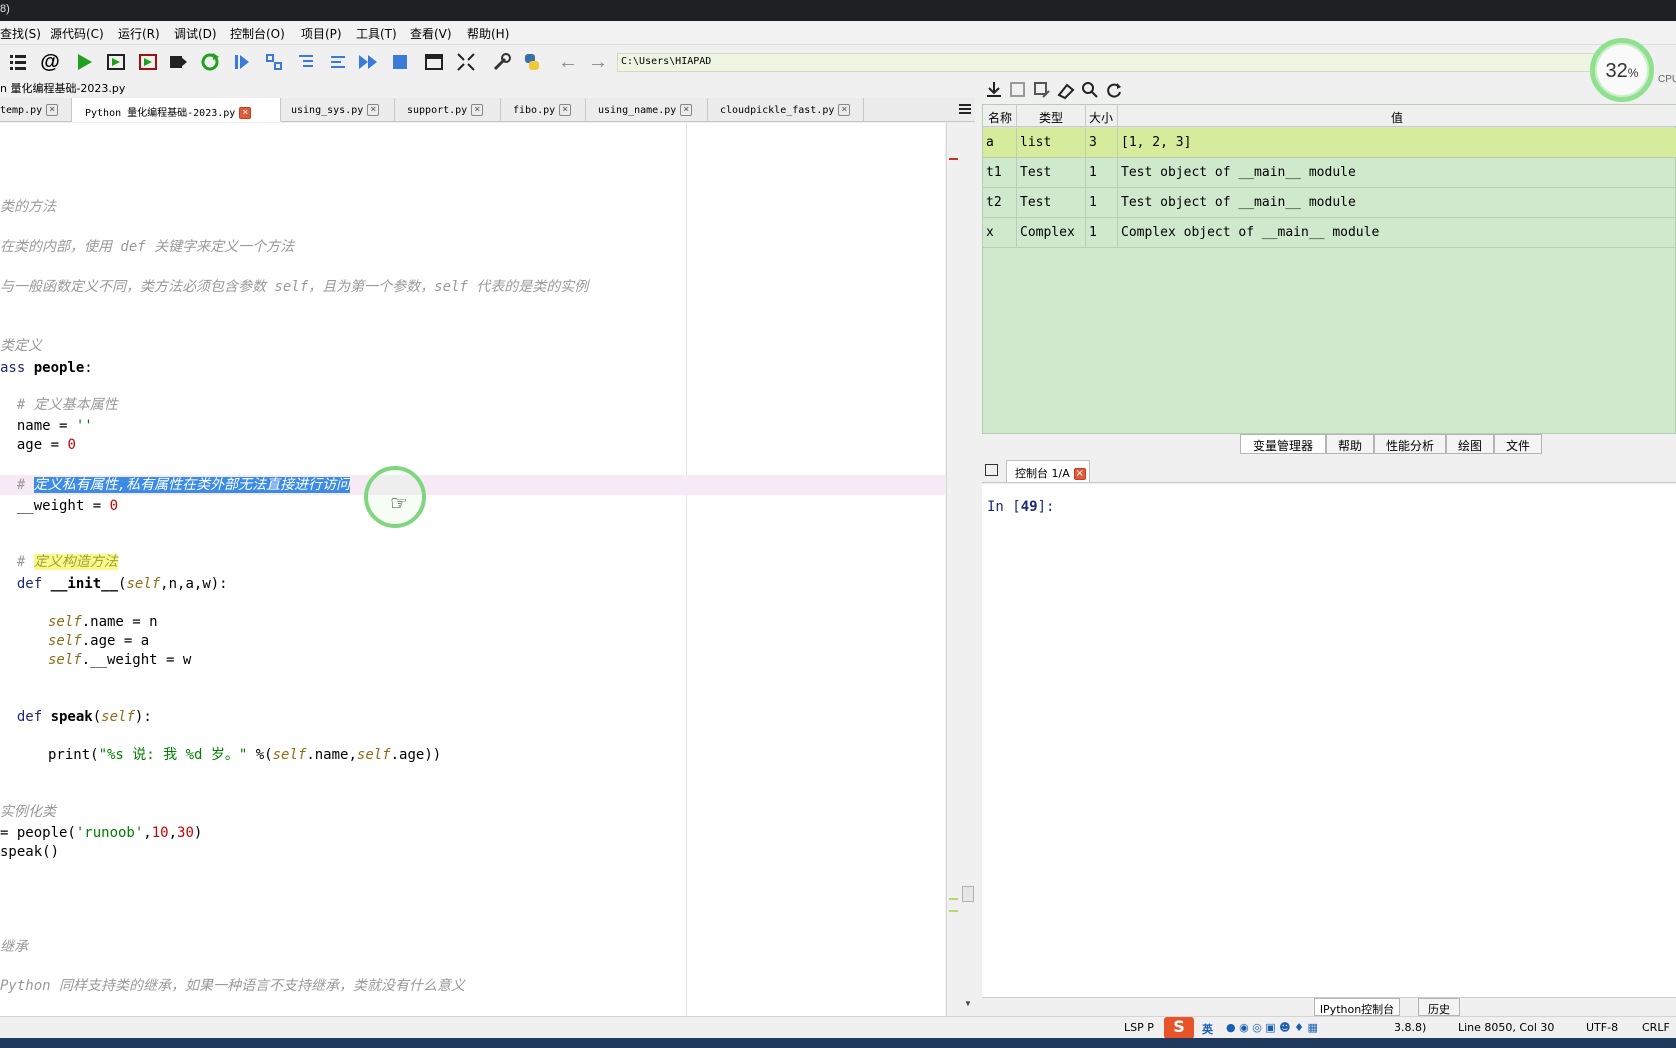  Describe the element at coordinates (1048, 471) in the screenshot. I see `console-tab: 控制台 1/A ×` at that location.